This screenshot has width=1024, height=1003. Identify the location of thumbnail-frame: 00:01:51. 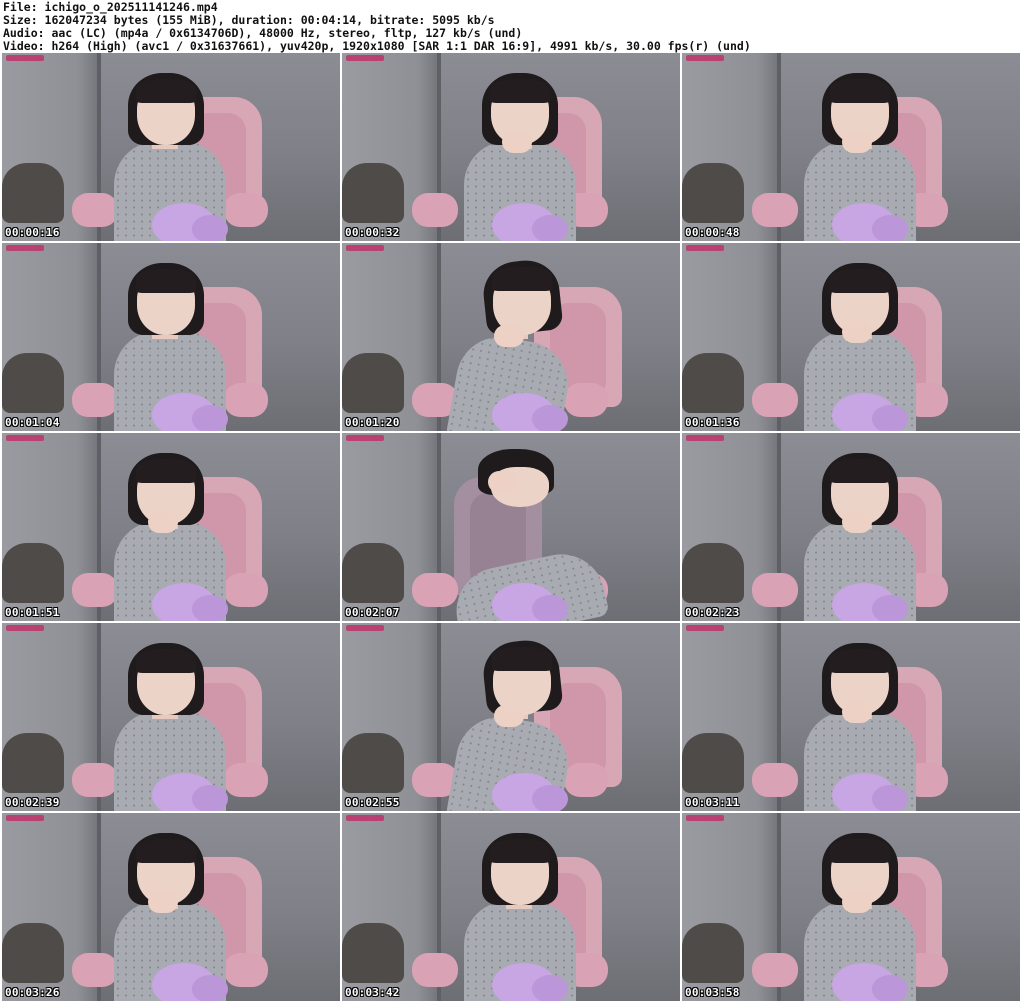
(171, 527).